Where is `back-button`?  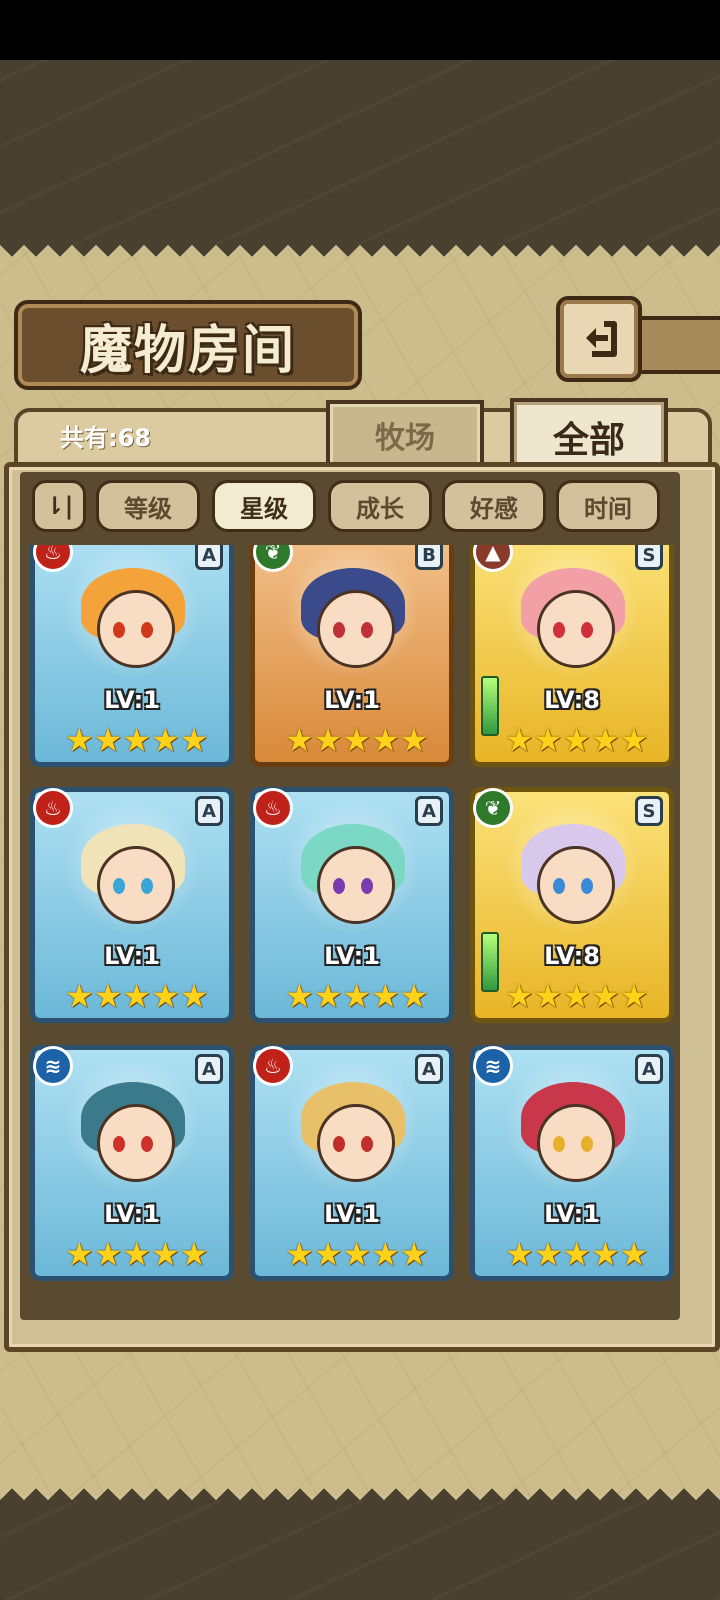
back-button is located at coordinates (599, 339).